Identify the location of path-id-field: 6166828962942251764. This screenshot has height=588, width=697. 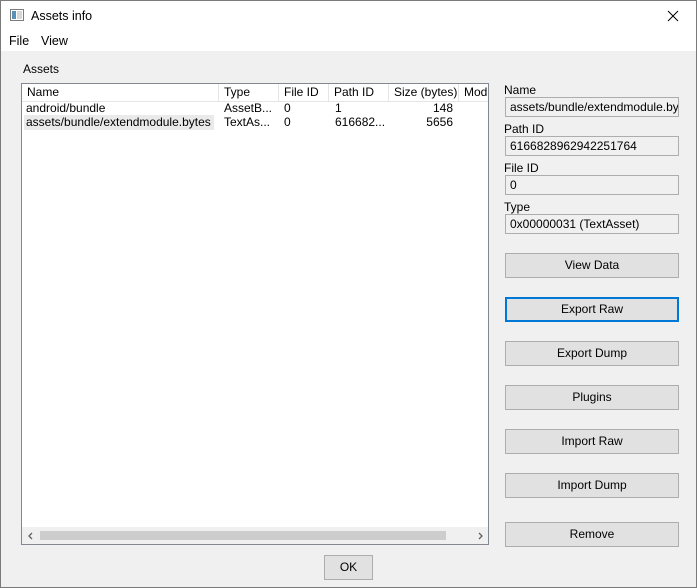
(592, 146).